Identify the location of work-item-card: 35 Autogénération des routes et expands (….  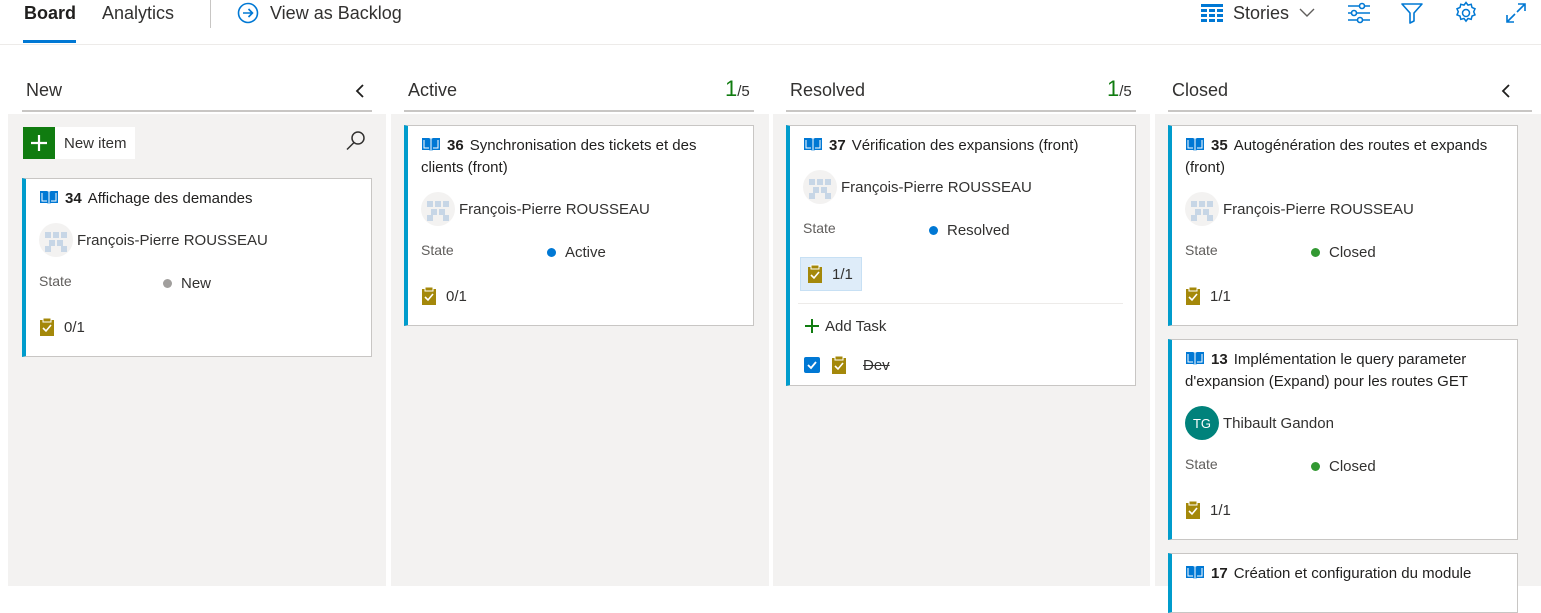
(1343, 225).